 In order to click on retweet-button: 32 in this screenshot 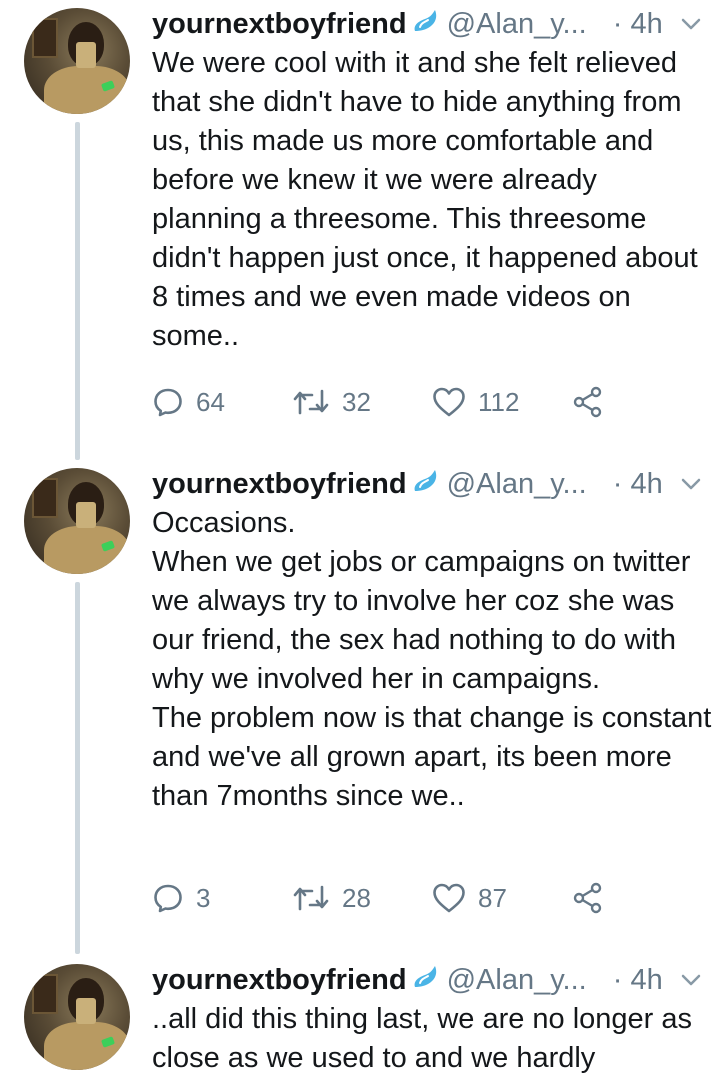, I will do `click(362, 402)`.